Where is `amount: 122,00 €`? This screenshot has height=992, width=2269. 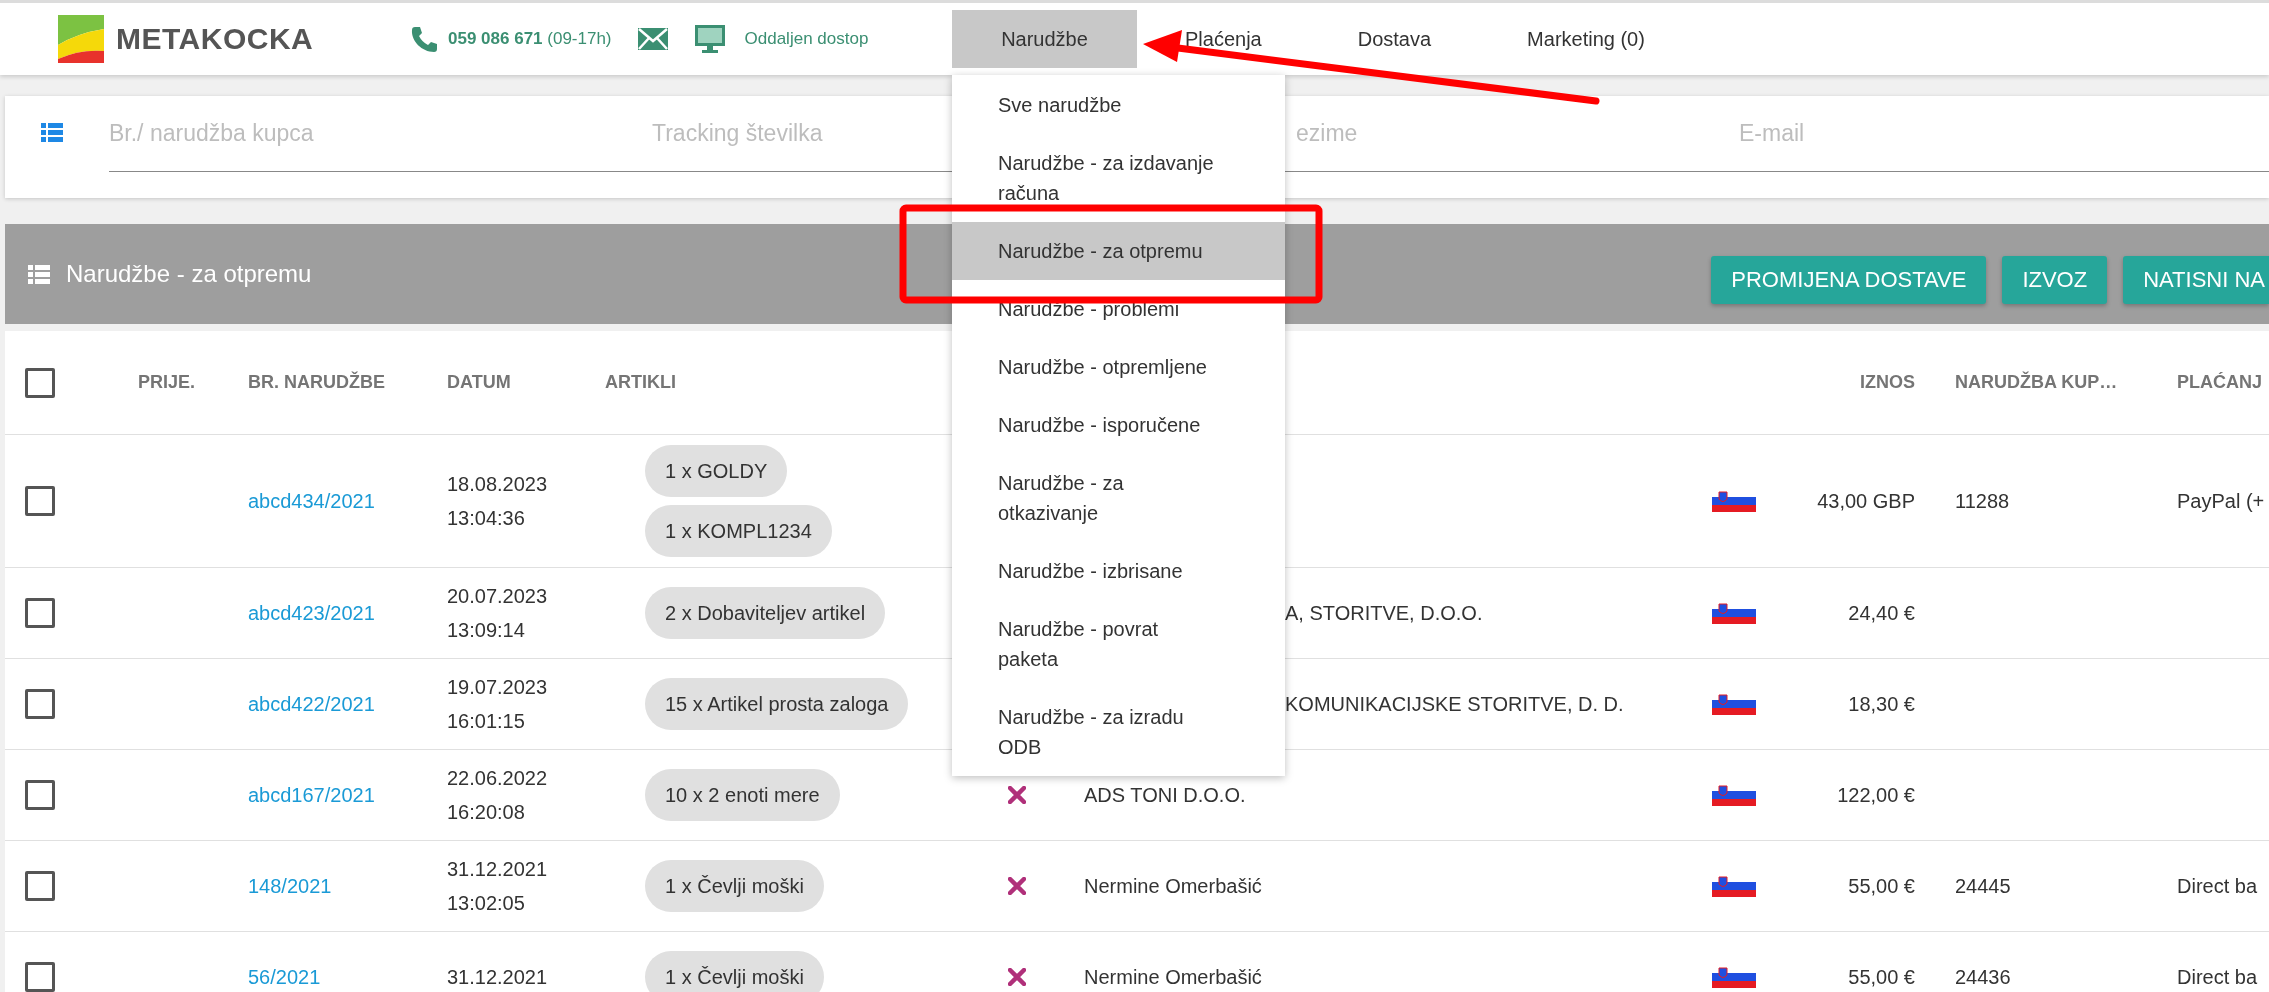 amount: 122,00 € is located at coordinates (1876, 795).